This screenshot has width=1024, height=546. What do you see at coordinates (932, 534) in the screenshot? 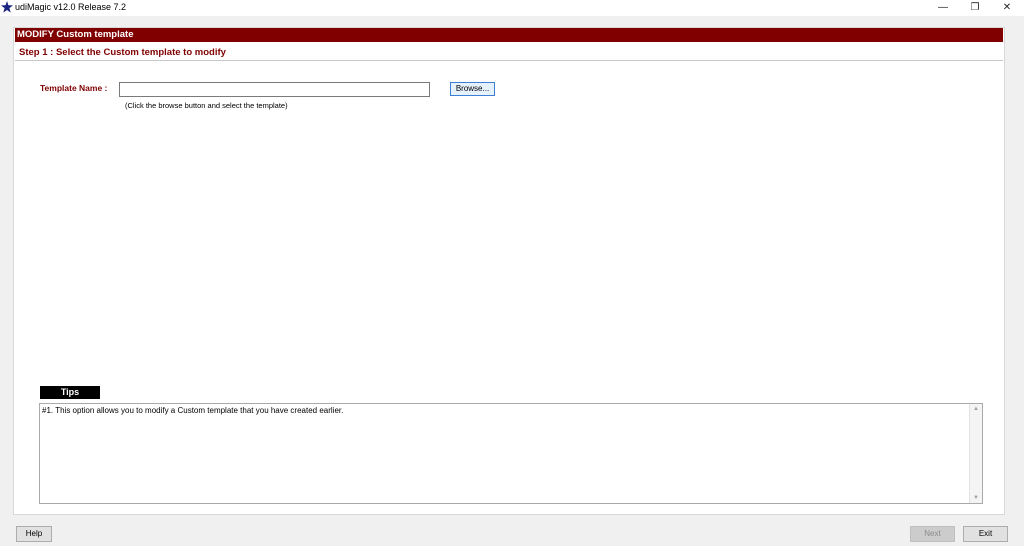
I see `next-button: Next` at bounding box center [932, 534].